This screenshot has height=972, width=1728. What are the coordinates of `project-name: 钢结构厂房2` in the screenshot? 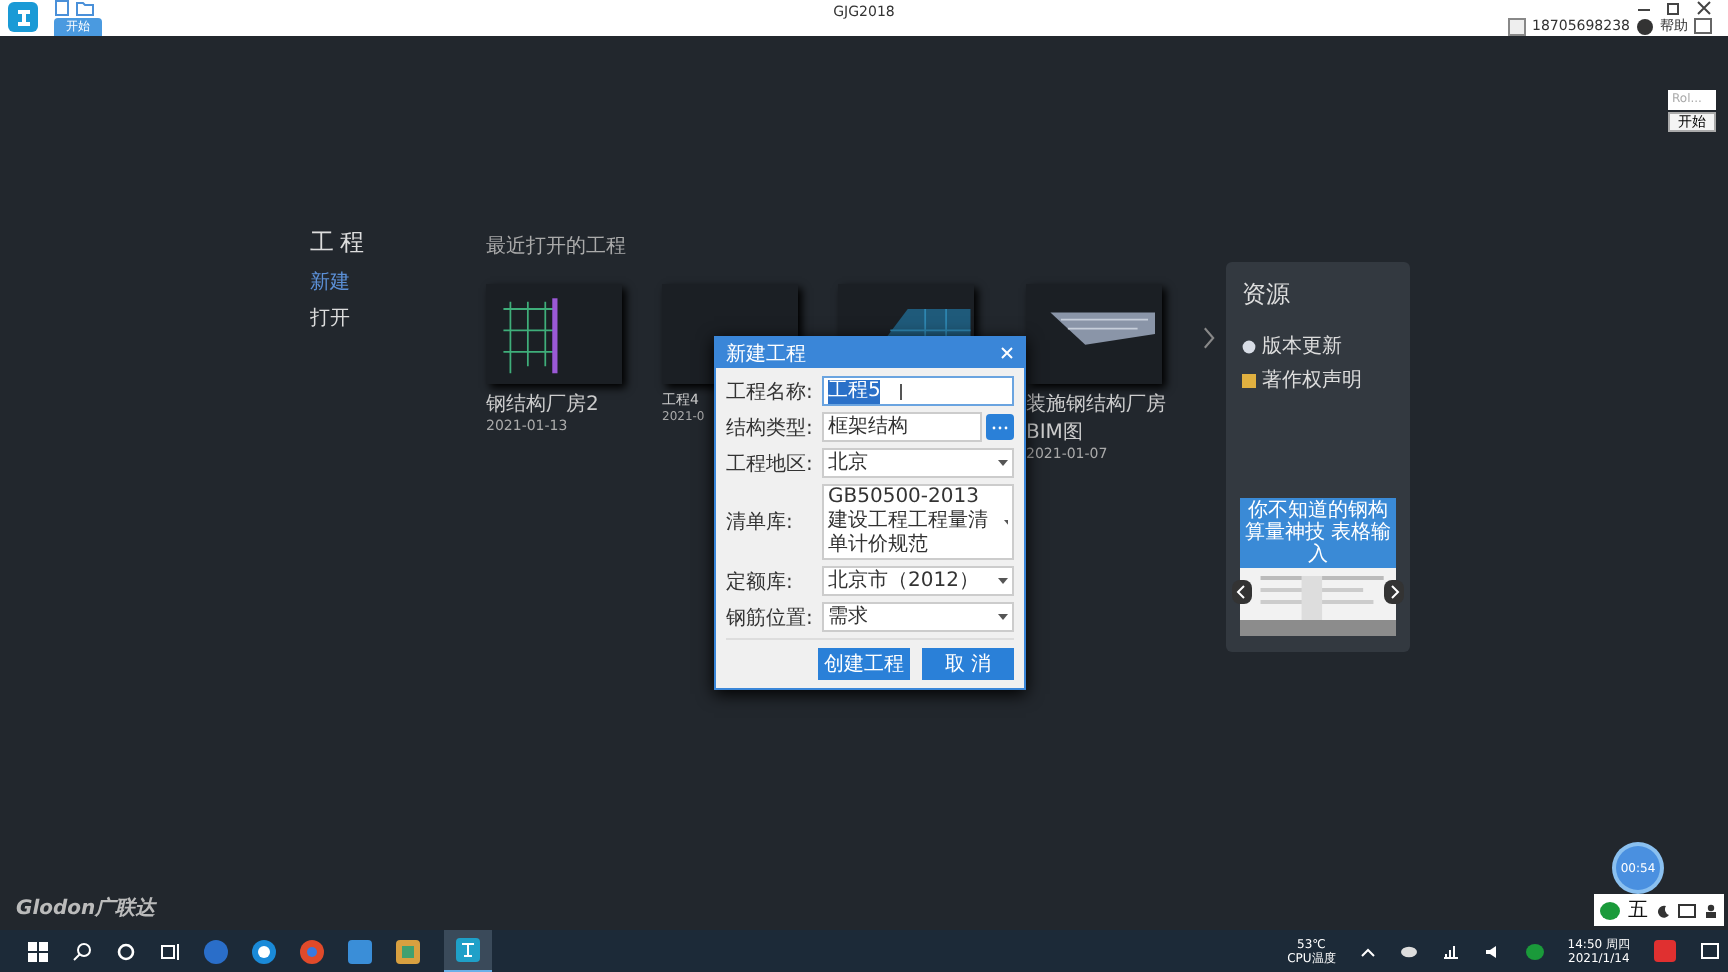 It's located at (562, 404).